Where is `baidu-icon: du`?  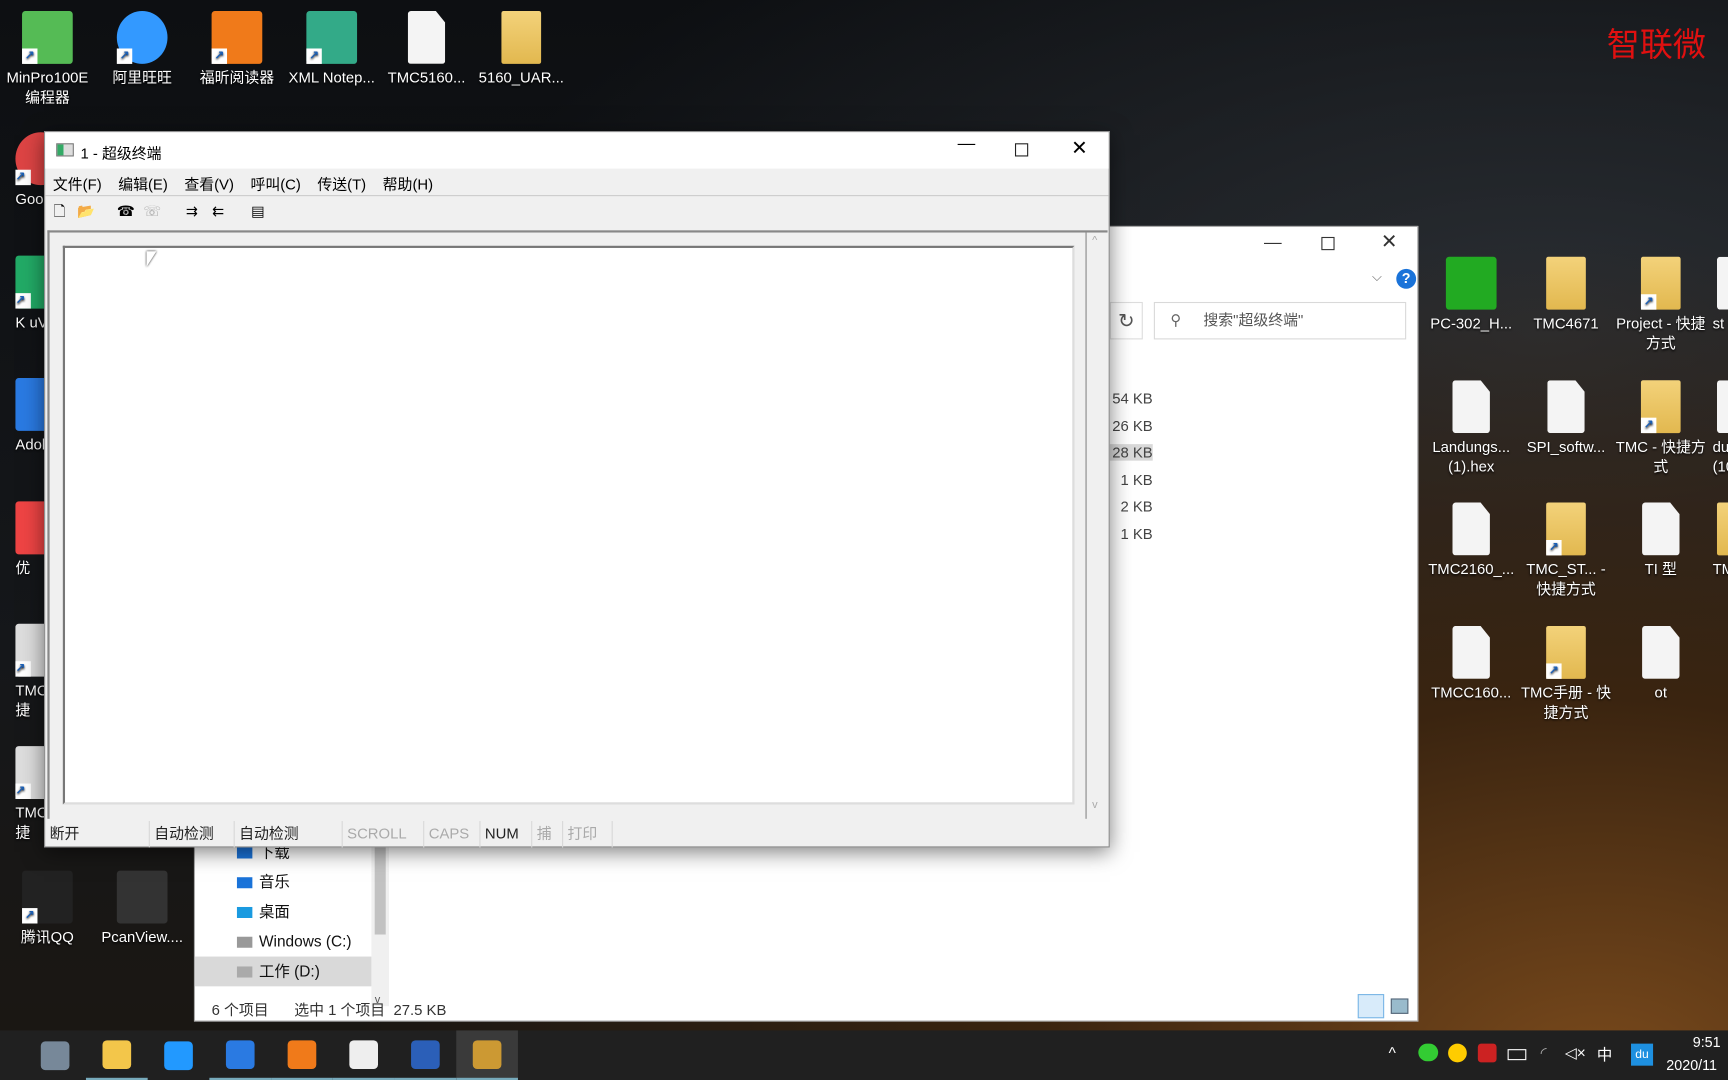
baidu-icon: du is located at coordinates (1642, 1054).